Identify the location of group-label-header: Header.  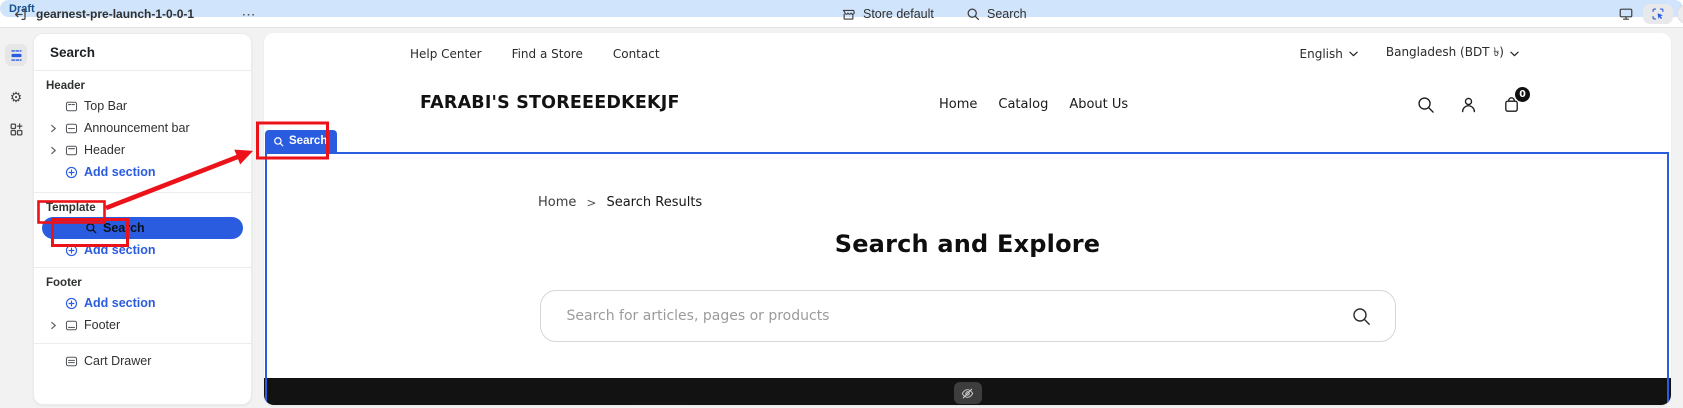
(65, 86).